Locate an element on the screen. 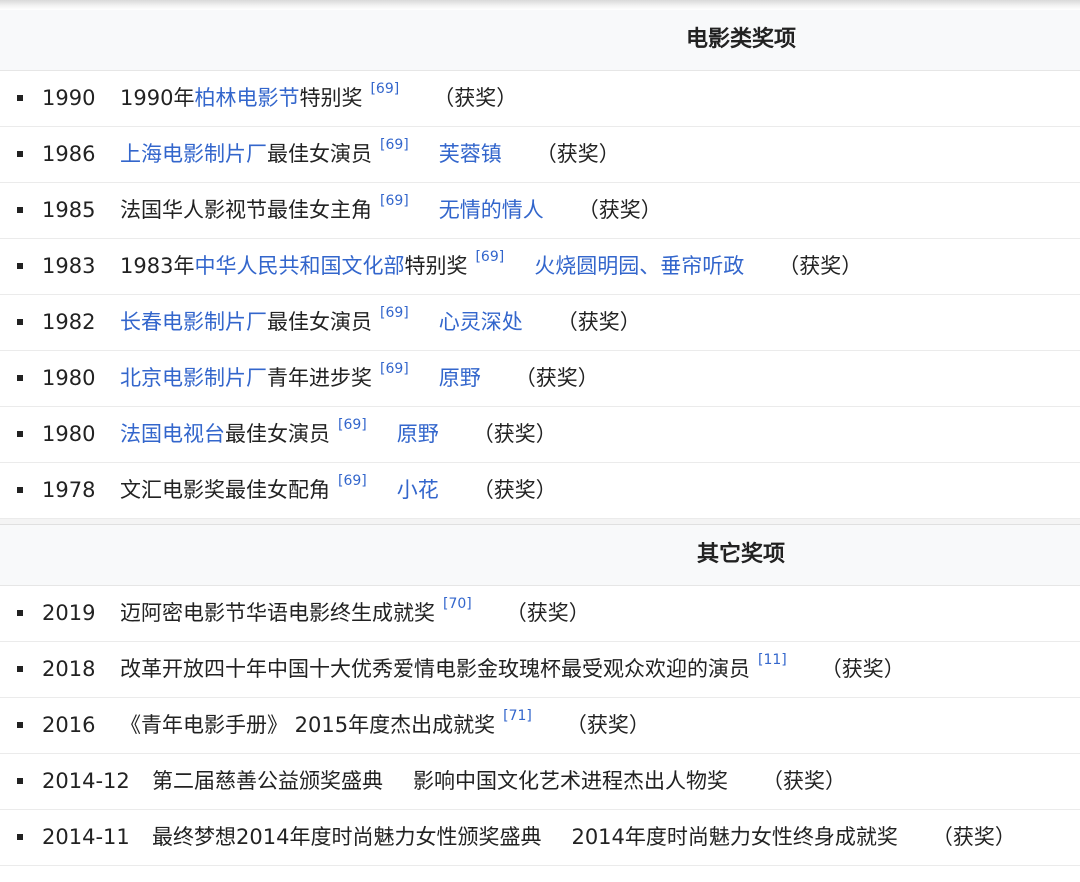 The height and width of the screenshot is (882, 1080). work-link: 芙蓉镇 is located at coordinates (470, 154).